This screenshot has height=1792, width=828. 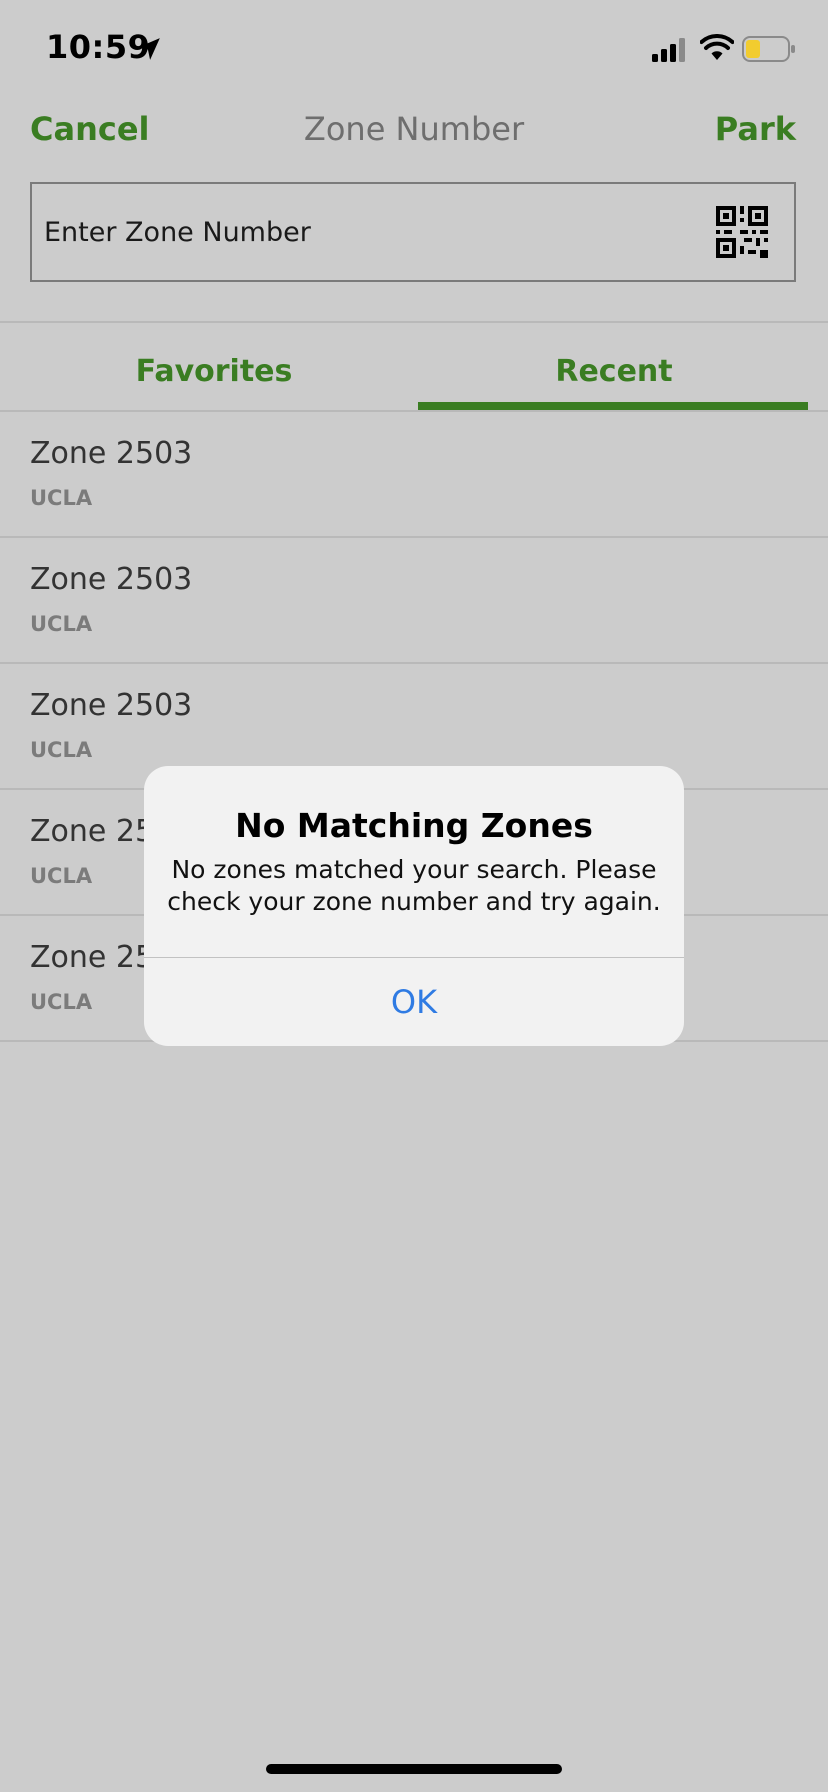 What do you see at coordinates (613, 406) in the screenshot?
I see `tab-selected-indicator` at bounding box center [613, 406].